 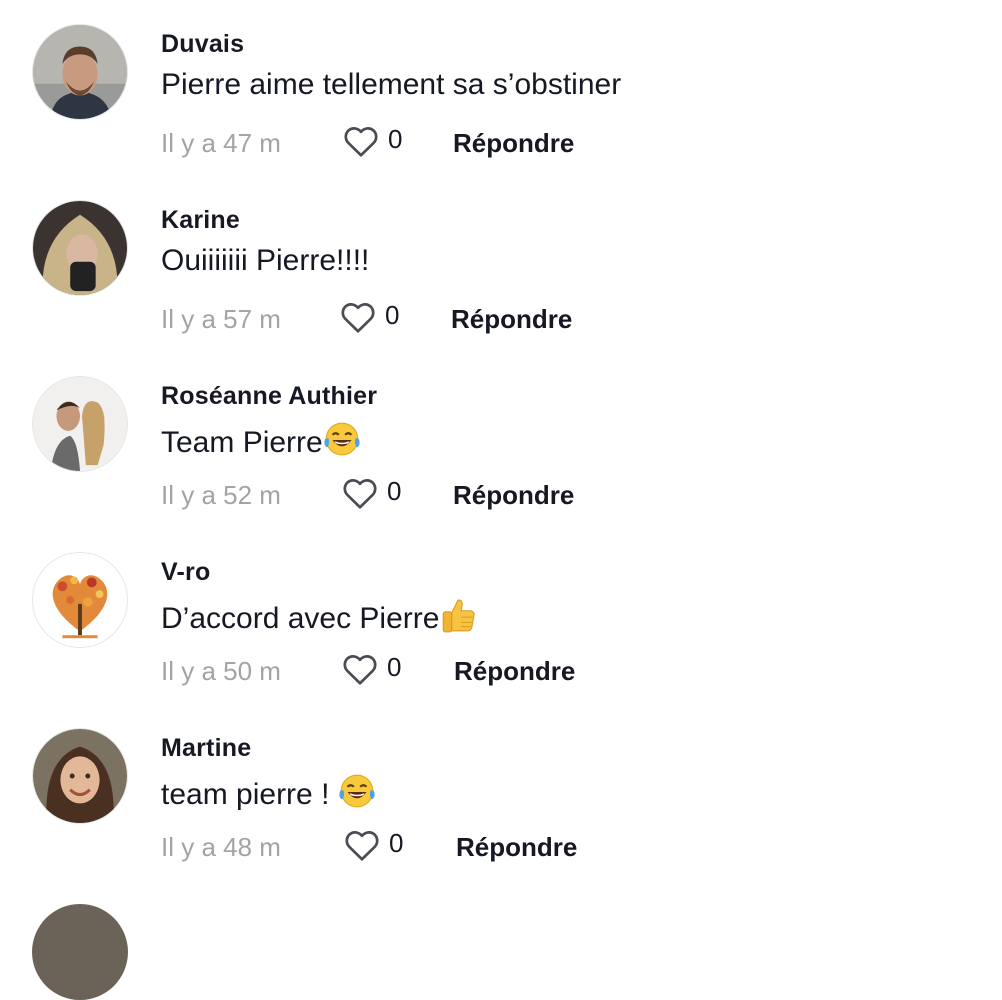 I want to click on thumbs-up-emoji, so click(x=459, y=616).